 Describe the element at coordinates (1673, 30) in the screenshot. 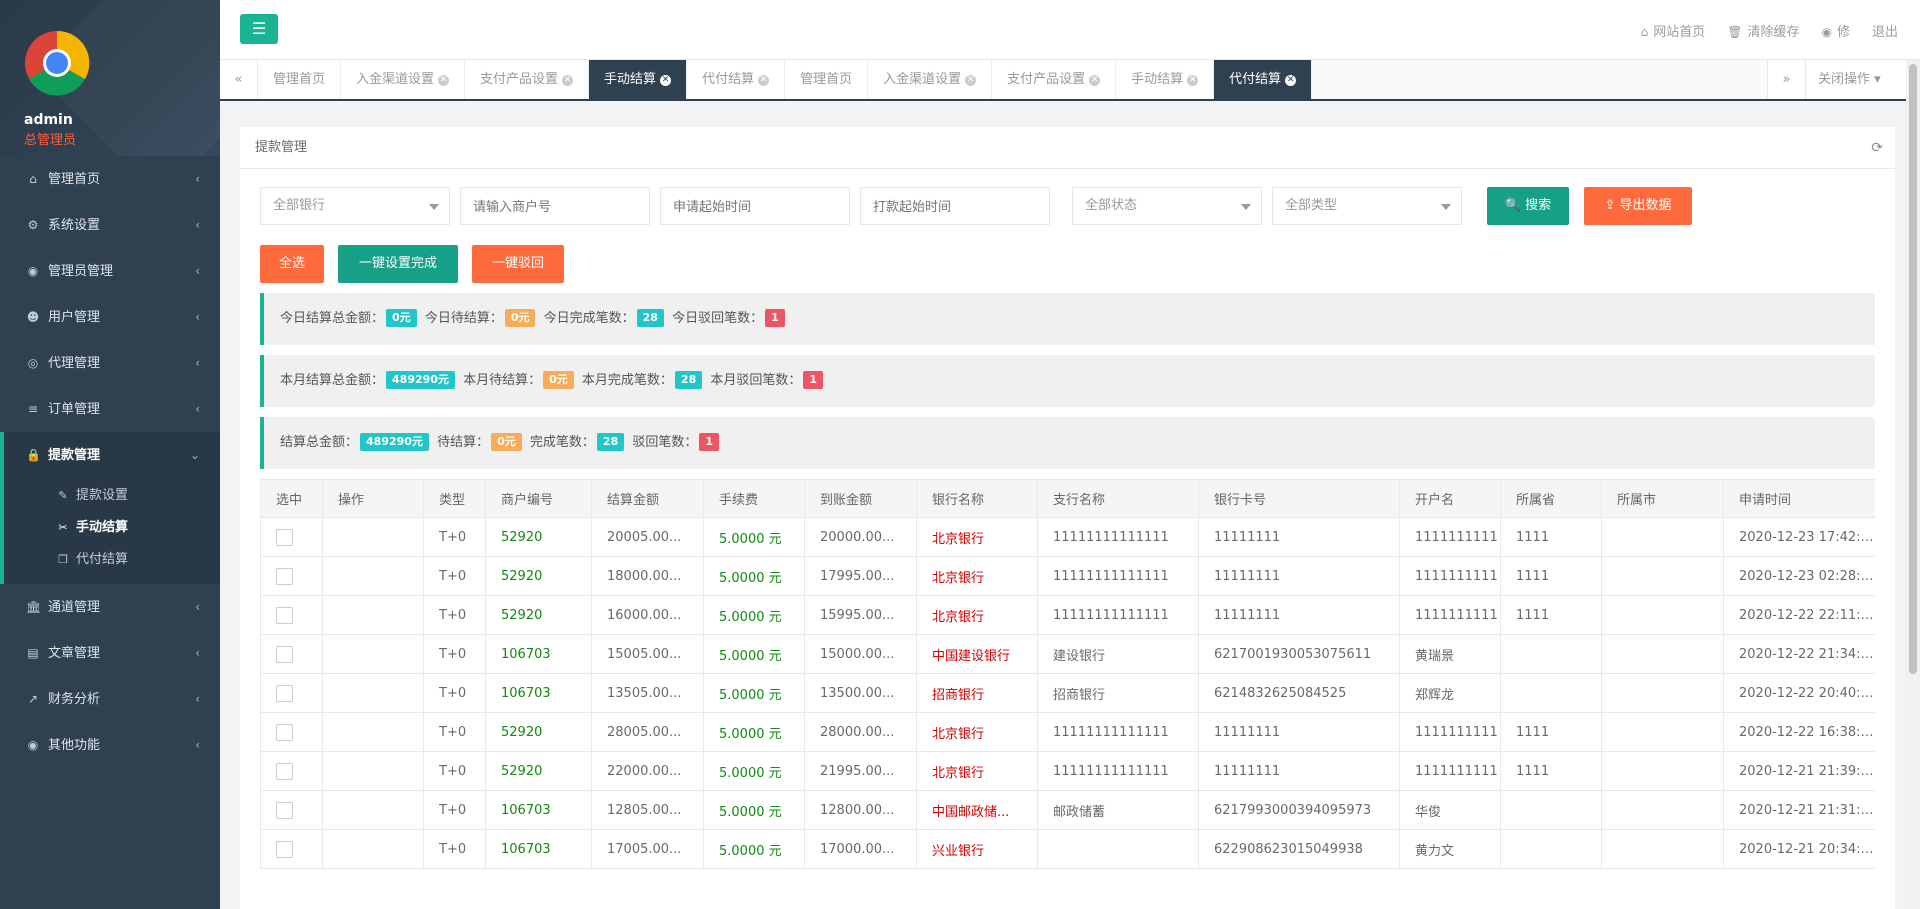

I see `site-home-link: ⌂ 网站首页` at that location.